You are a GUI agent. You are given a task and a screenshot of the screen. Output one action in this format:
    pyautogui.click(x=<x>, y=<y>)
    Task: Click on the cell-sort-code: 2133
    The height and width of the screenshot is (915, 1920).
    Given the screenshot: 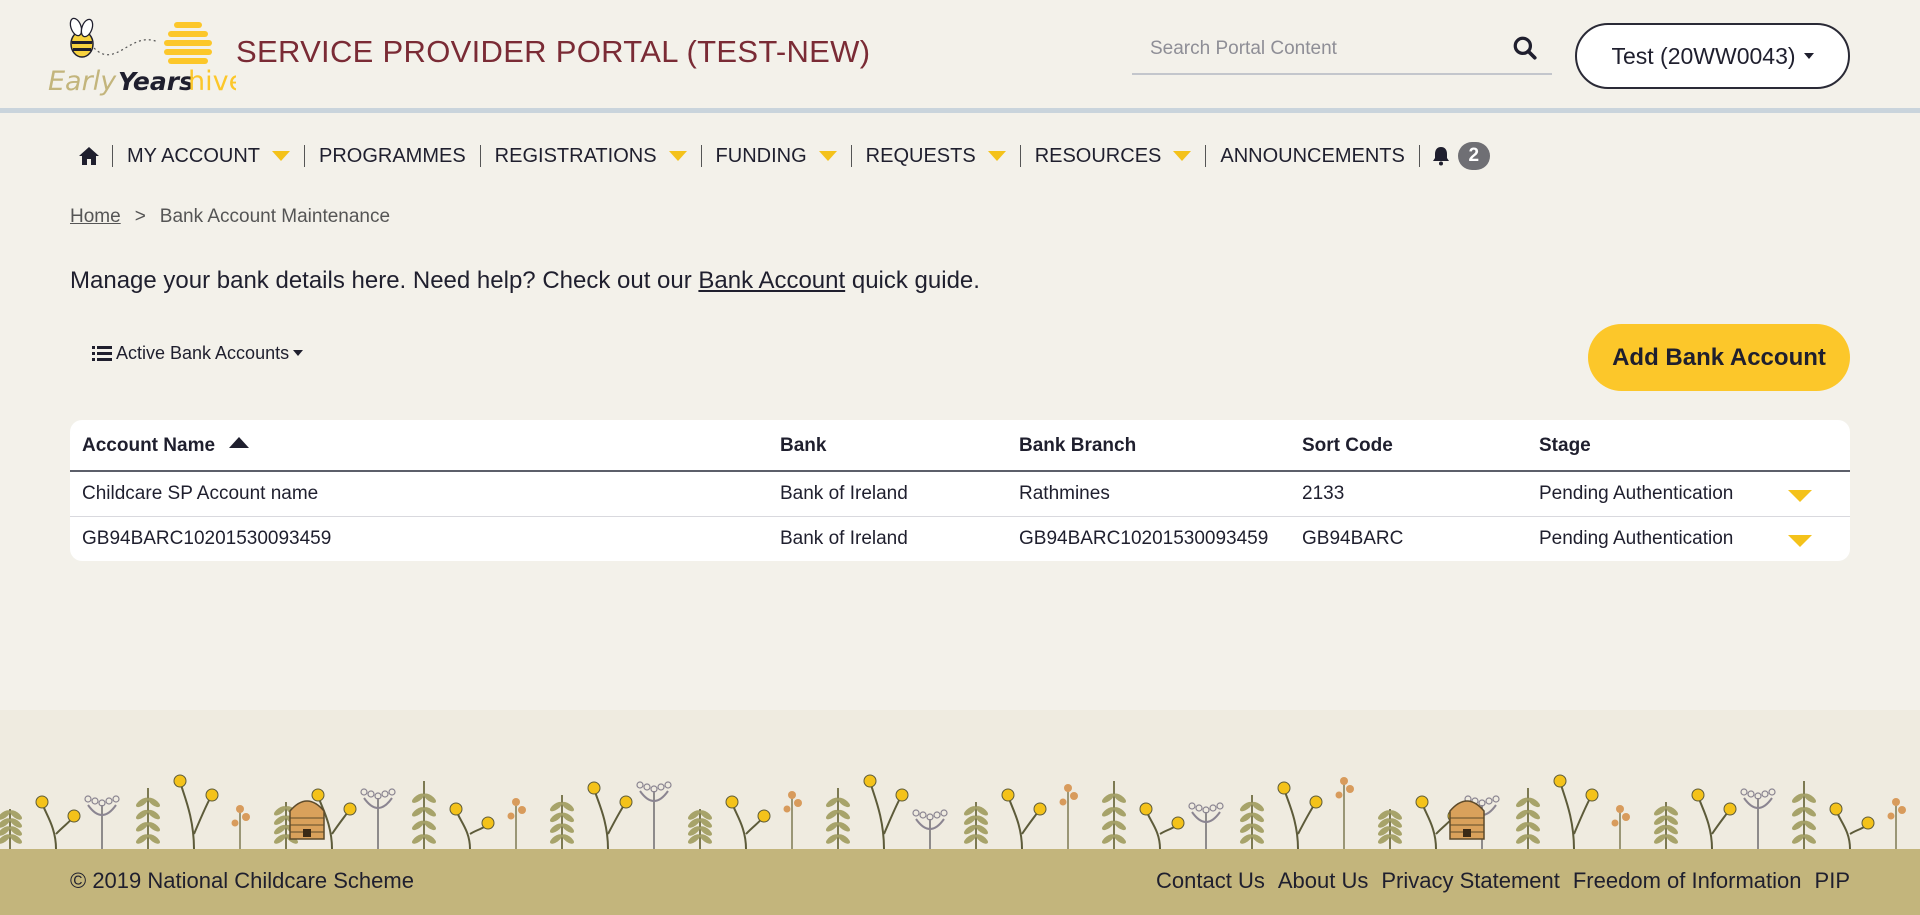 What is the action you would take?
    pyautogui.click(x=1323, y=493)
    